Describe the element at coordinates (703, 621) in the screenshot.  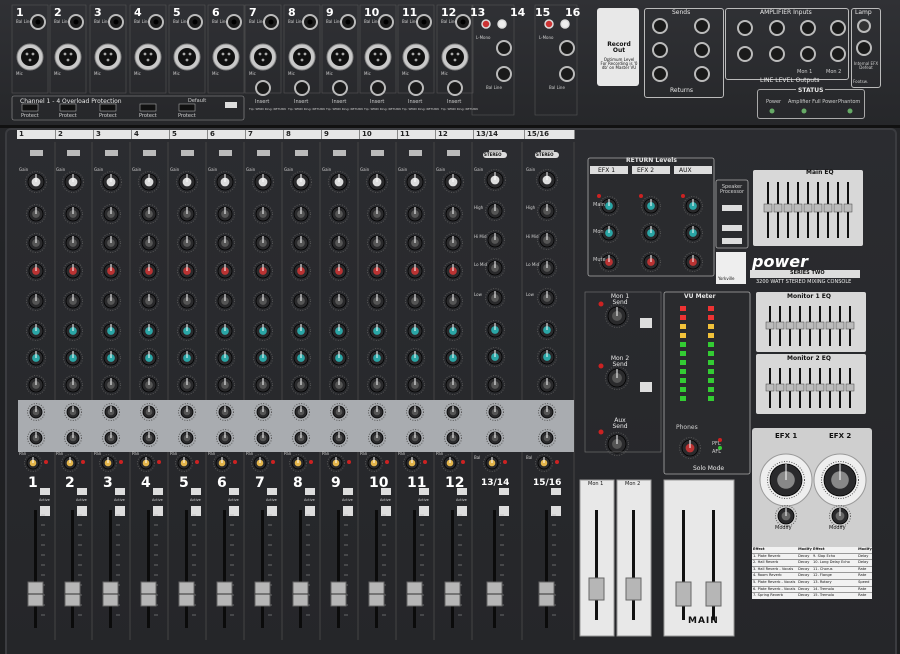
I see `main-label: MAIN` at that location.